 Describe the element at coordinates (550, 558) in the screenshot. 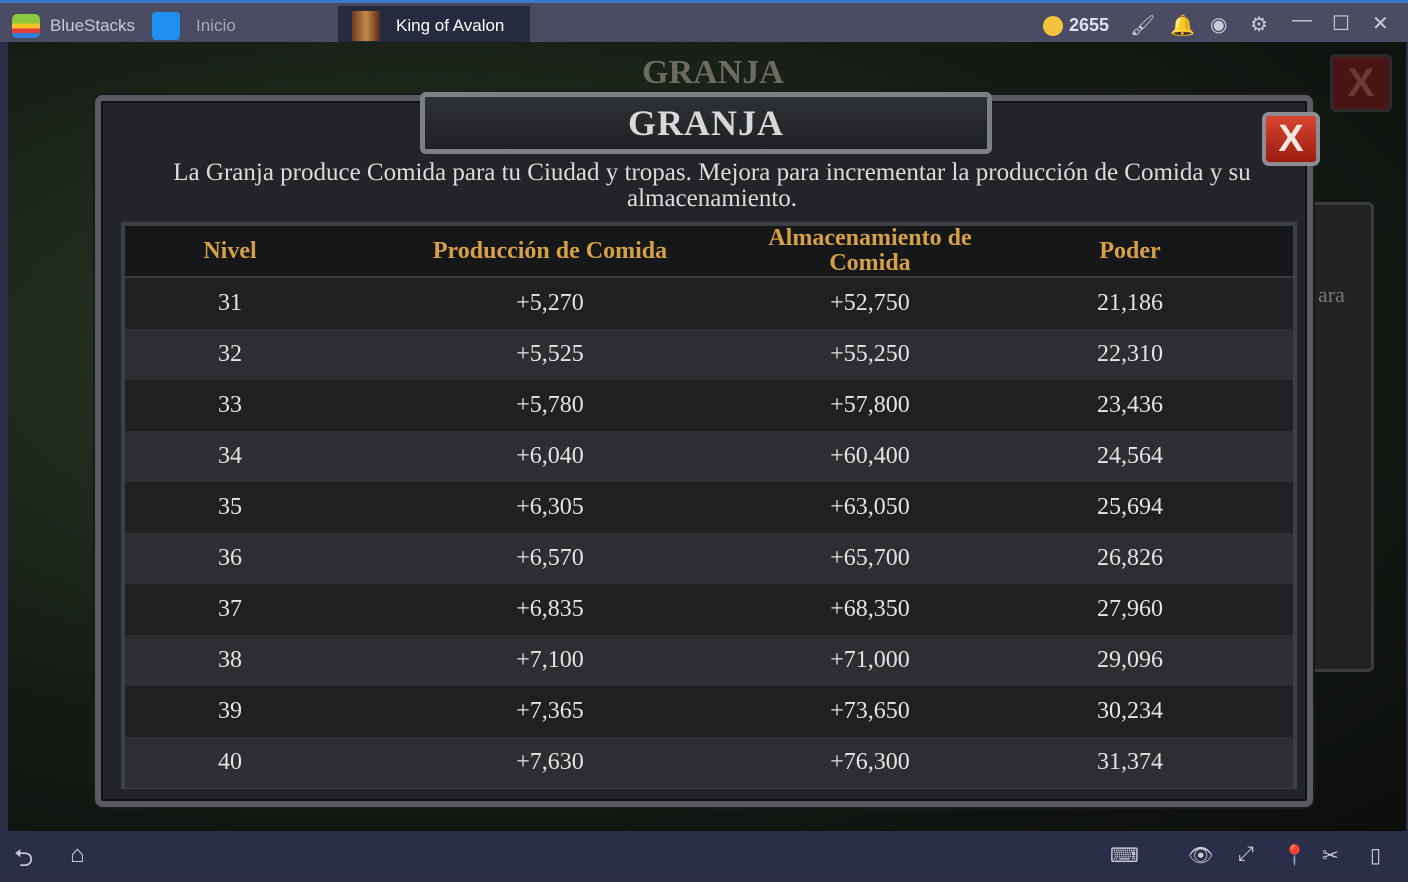

I see `table-cell: +6,570` at that location.